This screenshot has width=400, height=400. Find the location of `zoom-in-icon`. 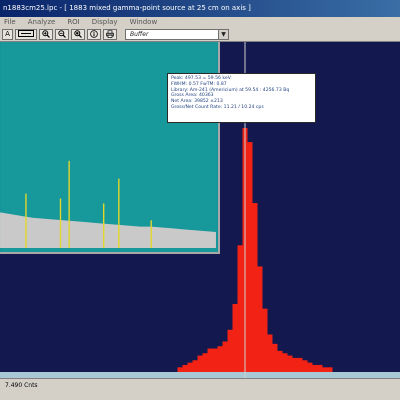

zoom-in-icon is located at coordinates (46, 34).